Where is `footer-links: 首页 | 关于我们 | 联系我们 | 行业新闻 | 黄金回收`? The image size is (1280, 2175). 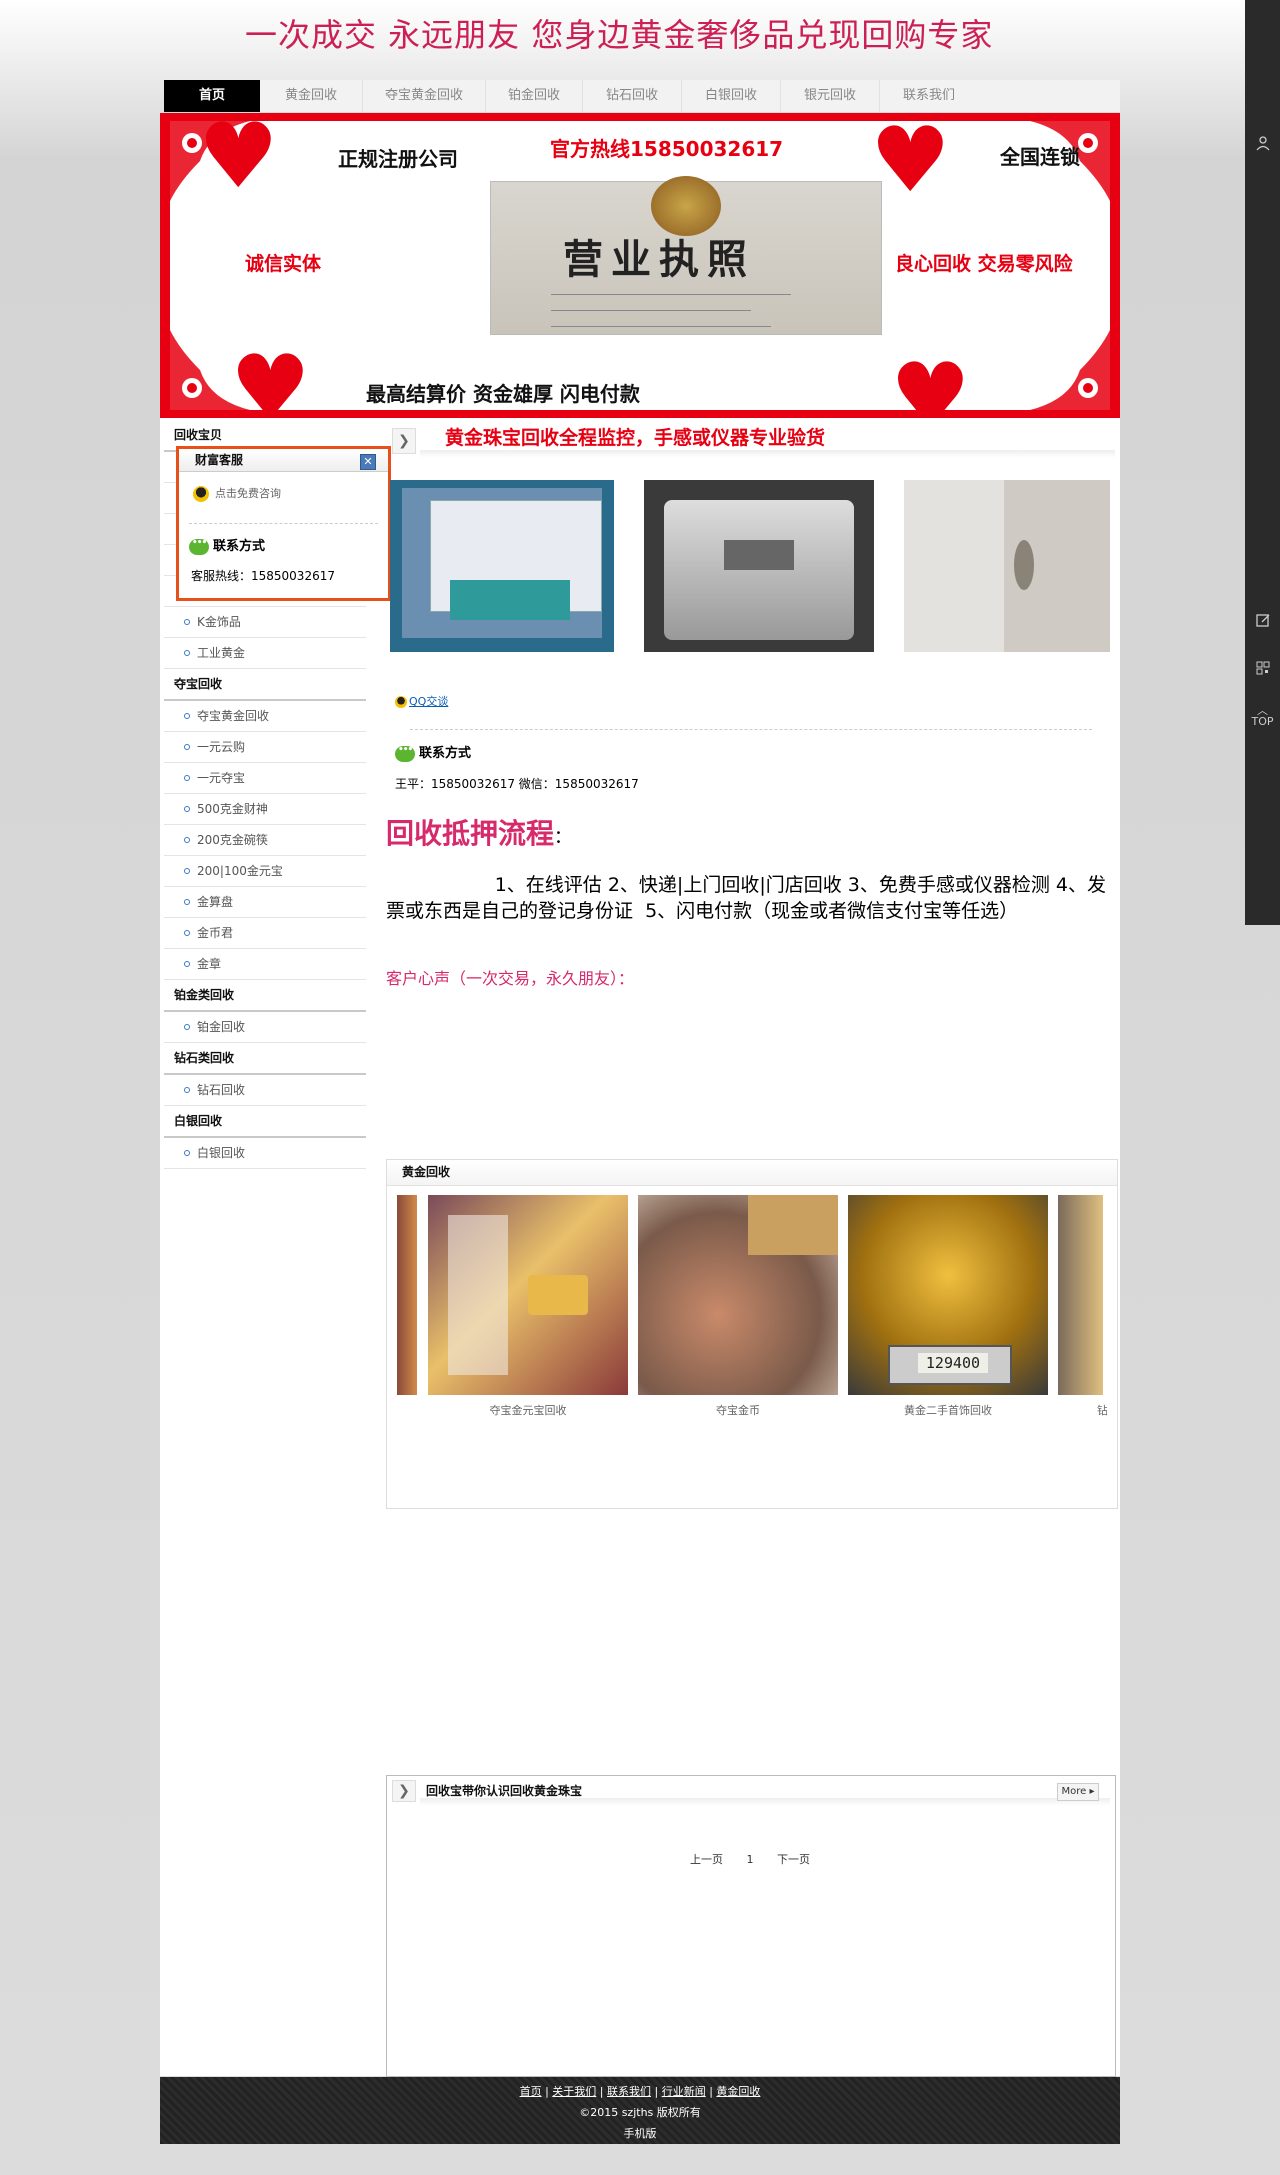 footer-links: 首页 | 关于我们 | 联系我们 | 行业新闻 | 黄金回收 is located at coordinates (640, 2091).